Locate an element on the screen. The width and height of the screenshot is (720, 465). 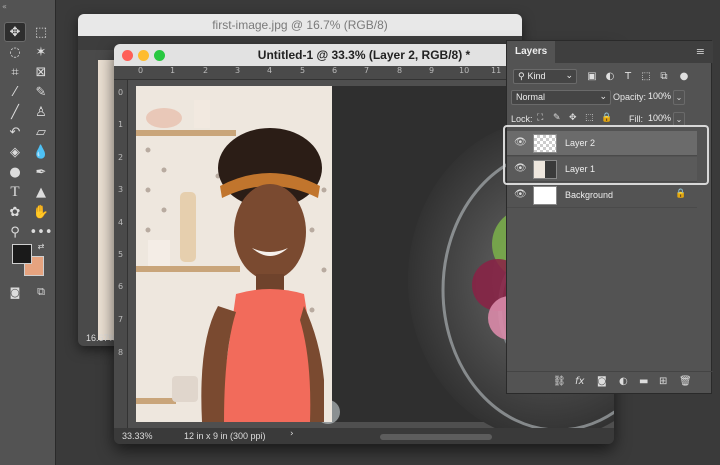
opacity-field: 100% is located at coordinates (659, 97).